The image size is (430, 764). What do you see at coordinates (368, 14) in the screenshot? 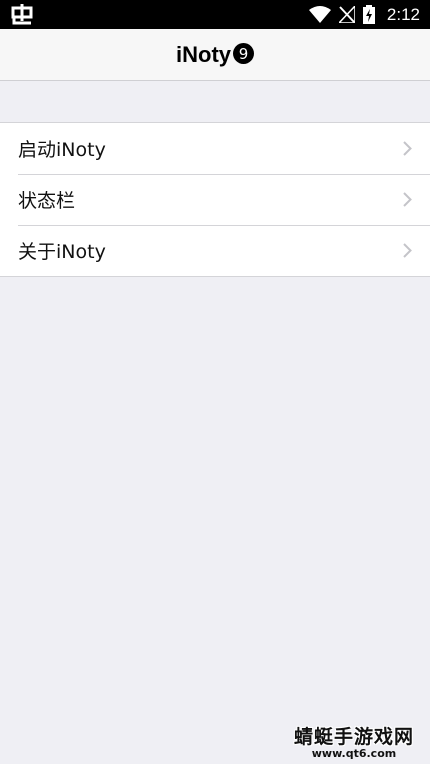
I see `battery-charging-icon` at bounding box center [368, 14].